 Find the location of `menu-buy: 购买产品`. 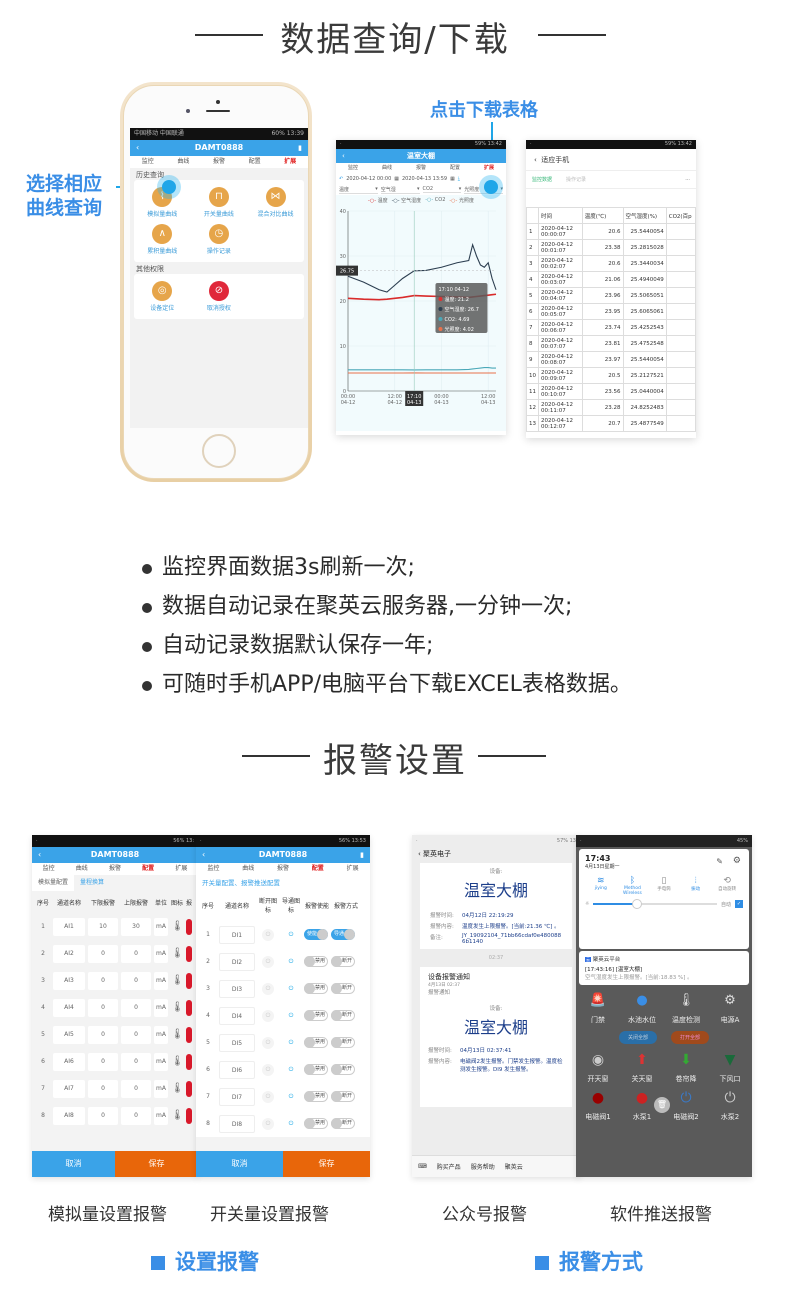

menu-buy: 购买产品 is located at coordinates (449, 1166).